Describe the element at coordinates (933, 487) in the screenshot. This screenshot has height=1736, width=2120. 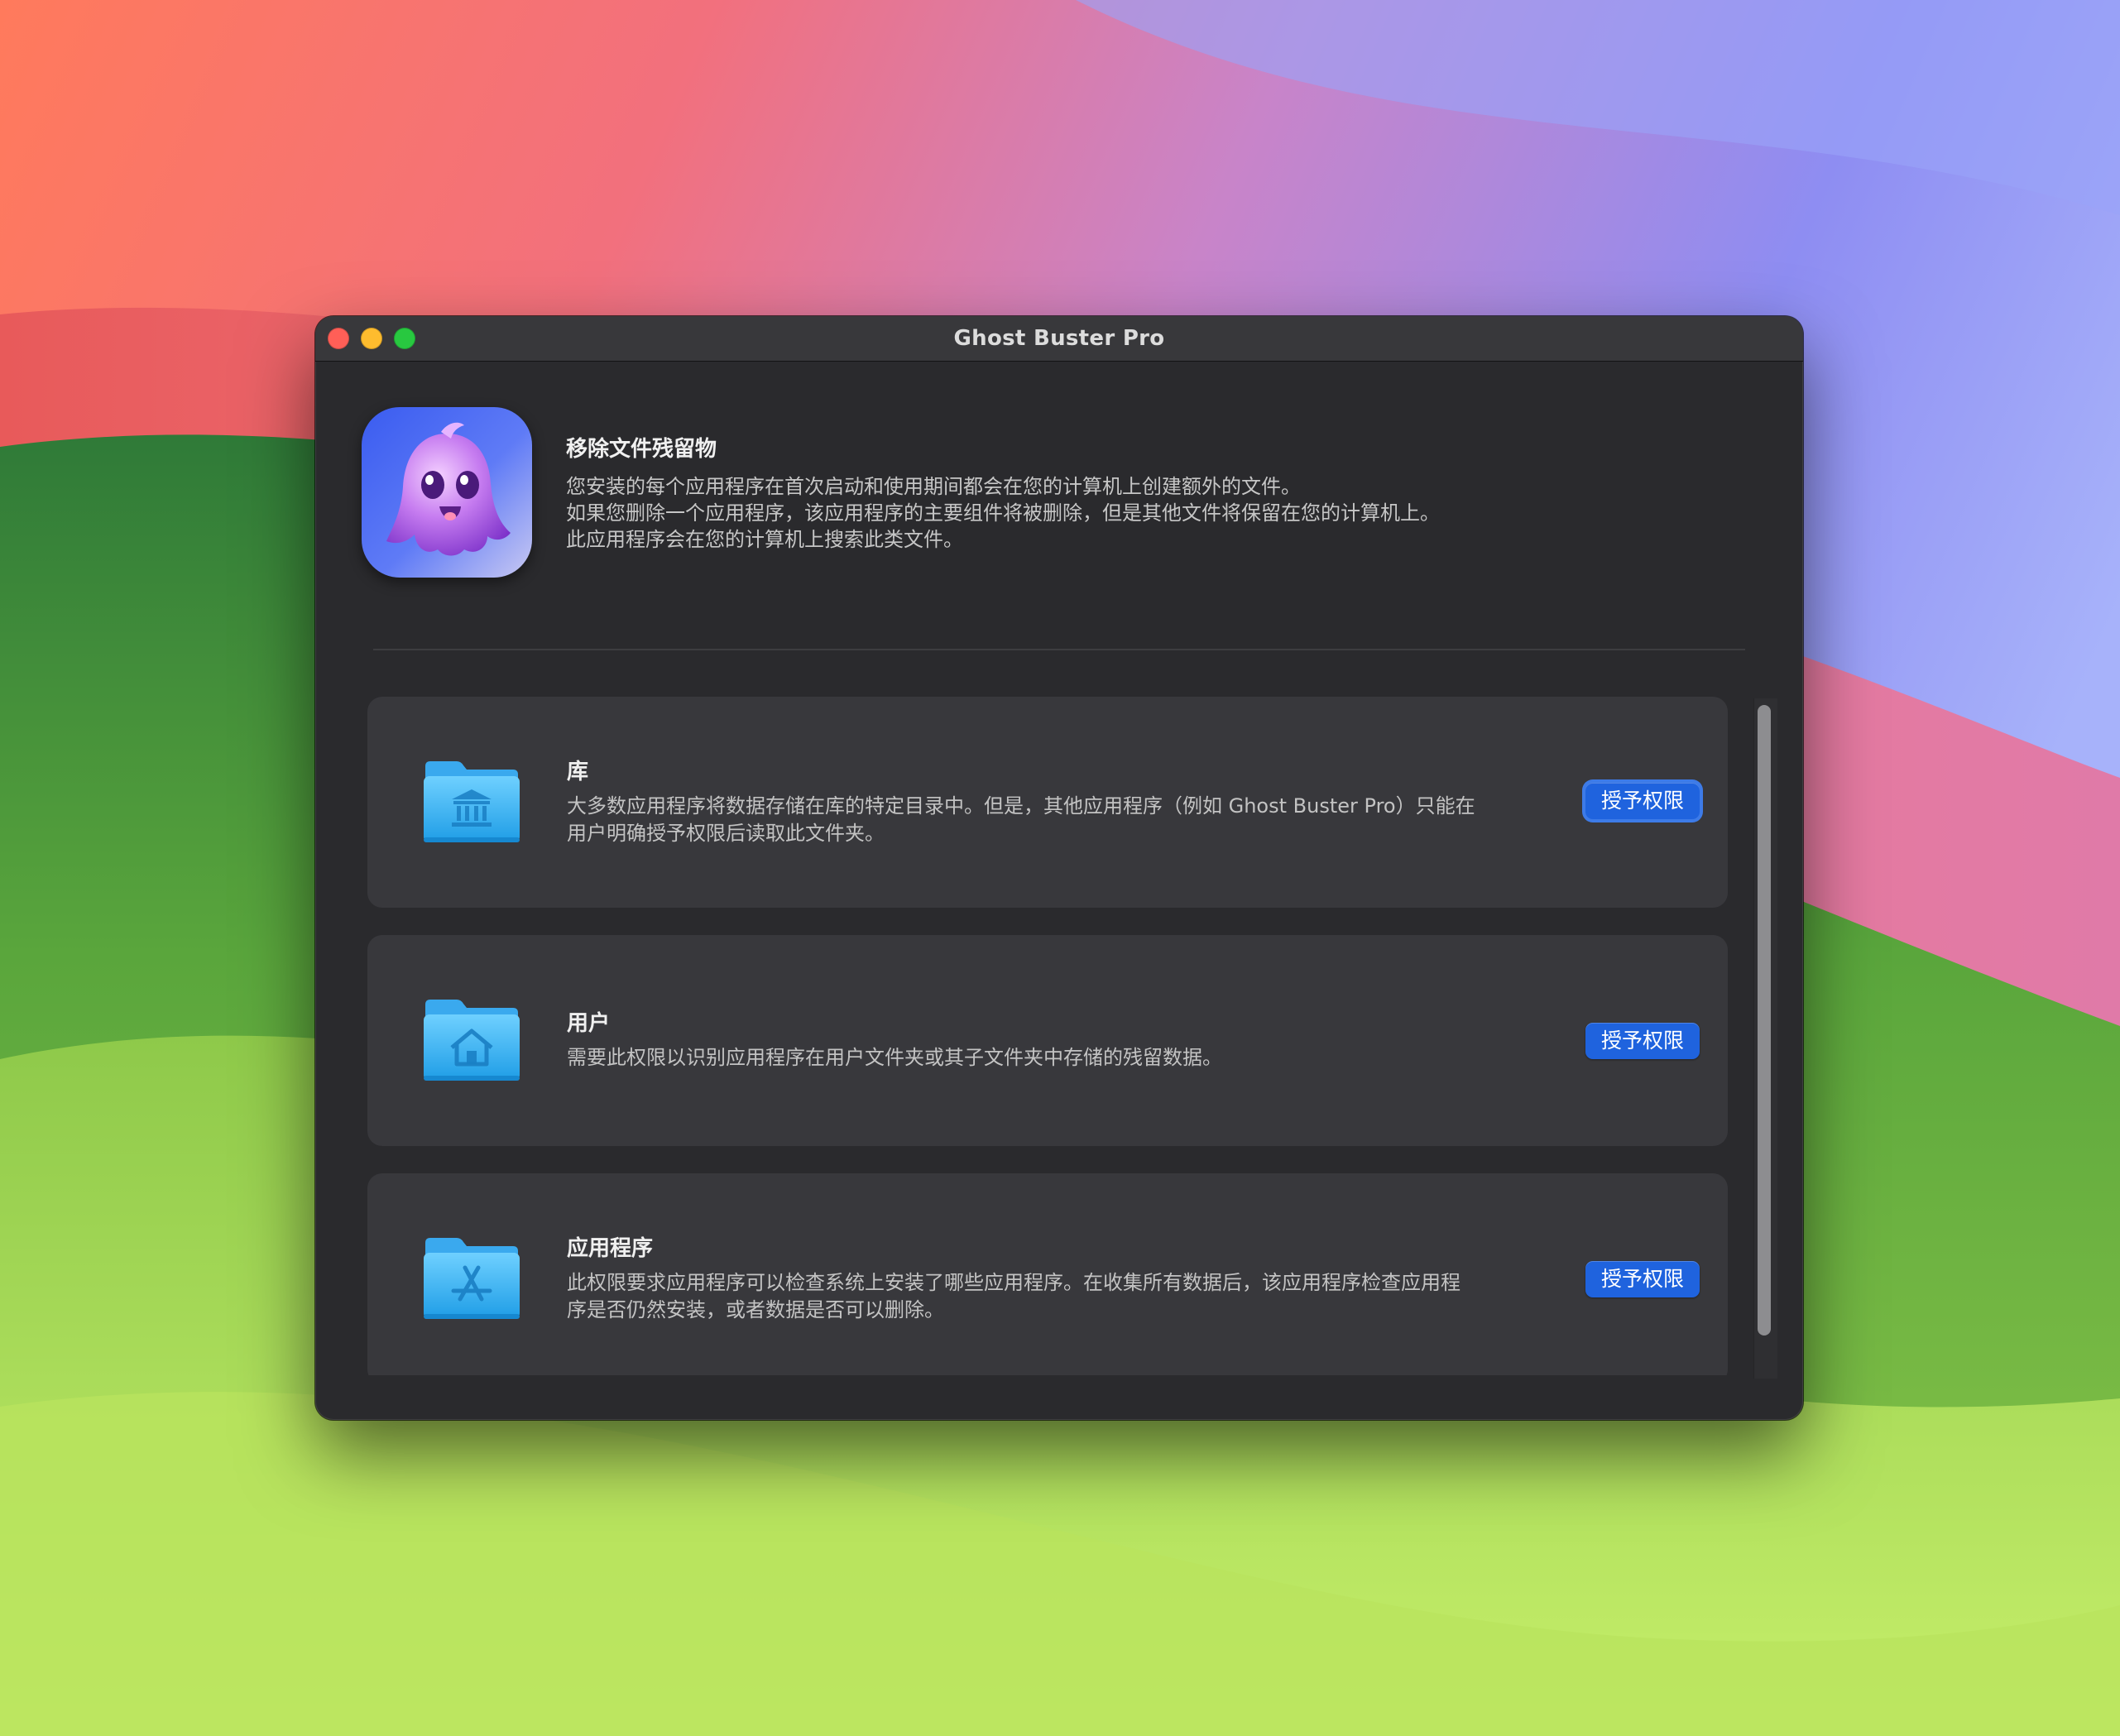
I see `header-description-line: 您安装的每个应用程序在首次启动和使用期间都会在您的计算机上创建额外的文件。` at that location.